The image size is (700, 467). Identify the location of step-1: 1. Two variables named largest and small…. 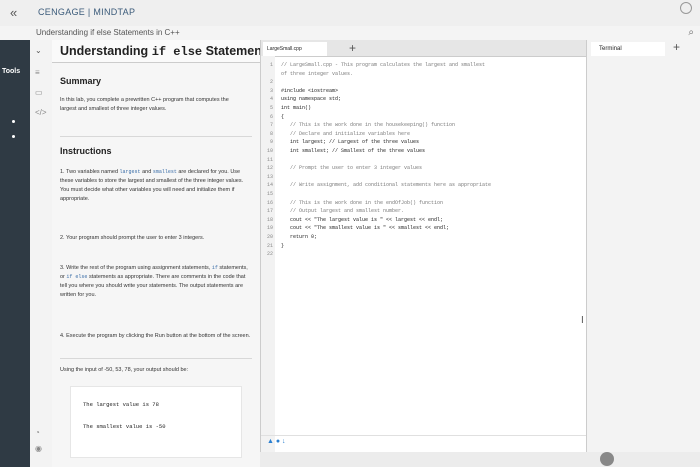
(152, 185).